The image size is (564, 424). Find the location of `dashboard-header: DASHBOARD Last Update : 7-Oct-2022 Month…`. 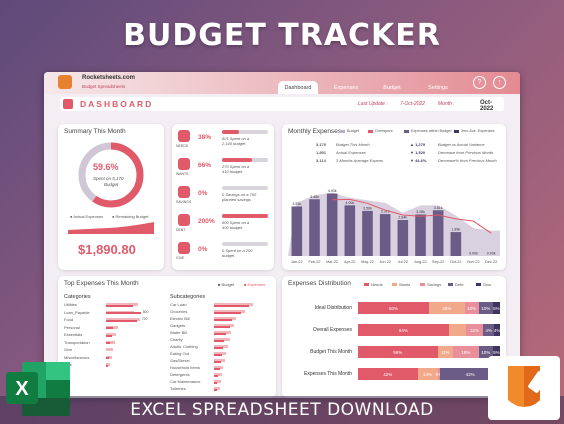

dashboard-header: DASHBOARD Last Update : 7-Oct-2022 Month… is located at coordinates (282, 104).